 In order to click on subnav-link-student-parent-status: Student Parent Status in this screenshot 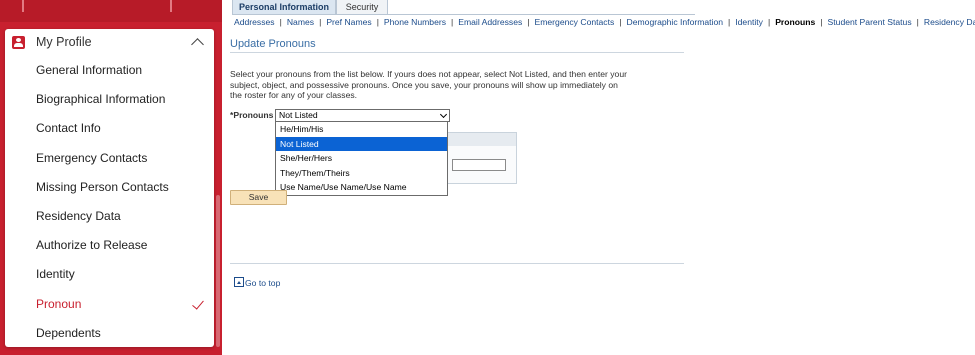, I will do `click(870, 22)`.